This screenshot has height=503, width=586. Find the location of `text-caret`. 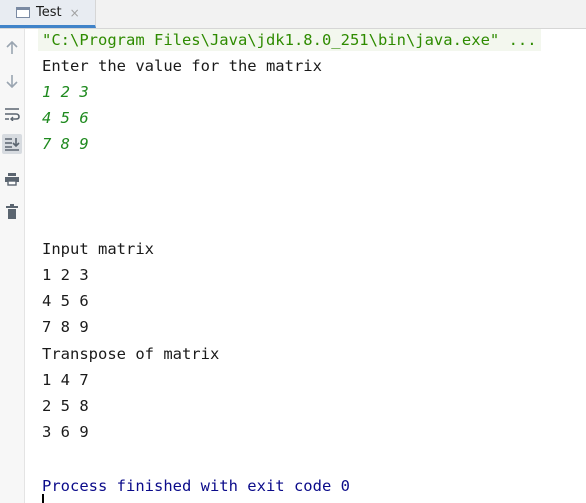

text-caret is located at coordinates (43, 498).